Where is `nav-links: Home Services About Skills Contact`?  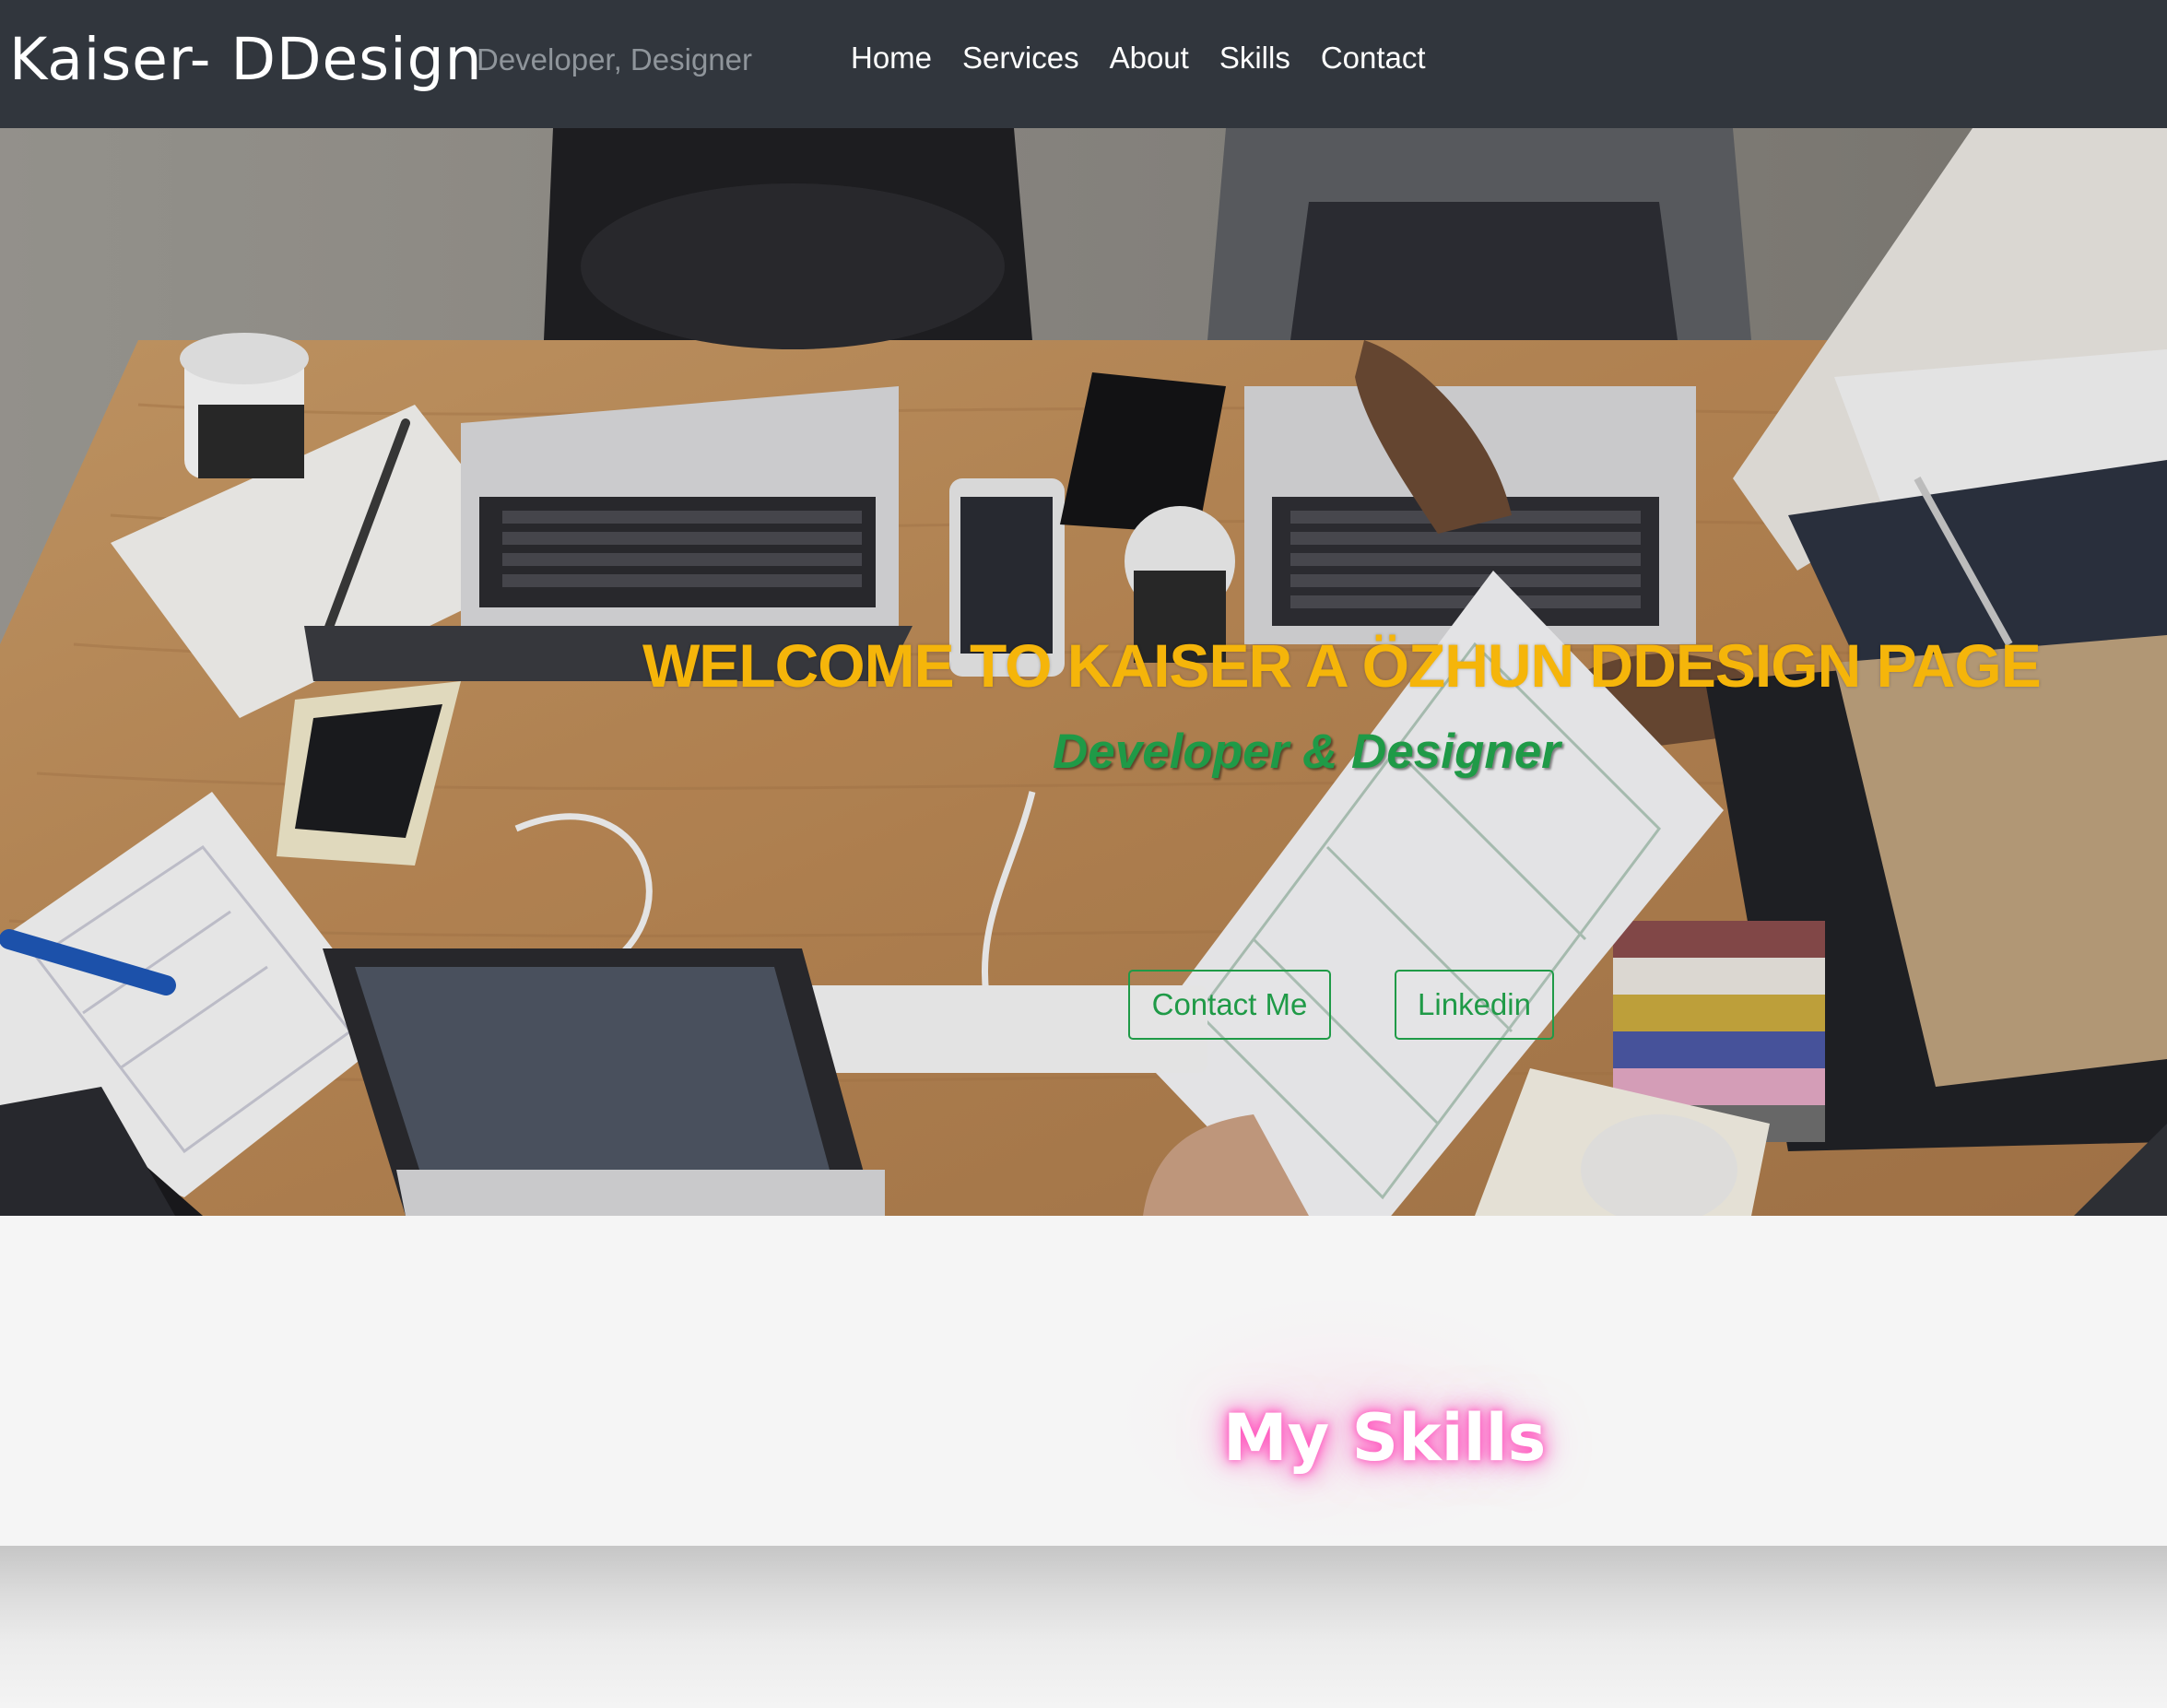 nav-links: Home Services About Skills Contact is located at coordinates (1138, 58).